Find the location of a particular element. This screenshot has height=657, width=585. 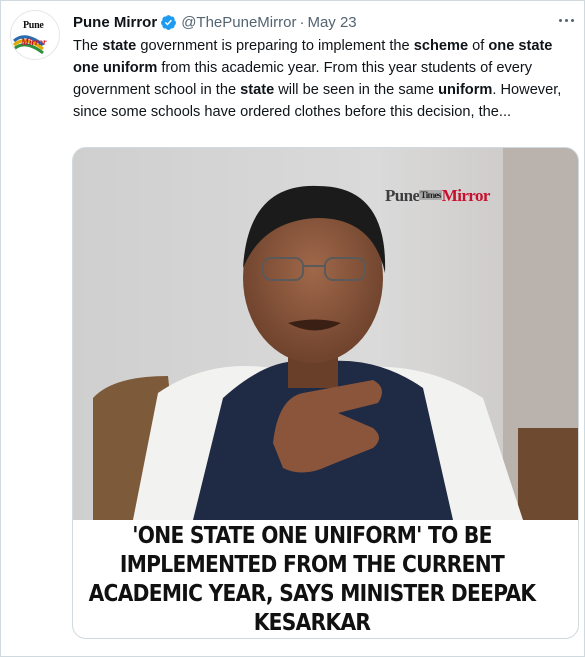

avatar-logo-graphic is located at coordinates (28, 45).